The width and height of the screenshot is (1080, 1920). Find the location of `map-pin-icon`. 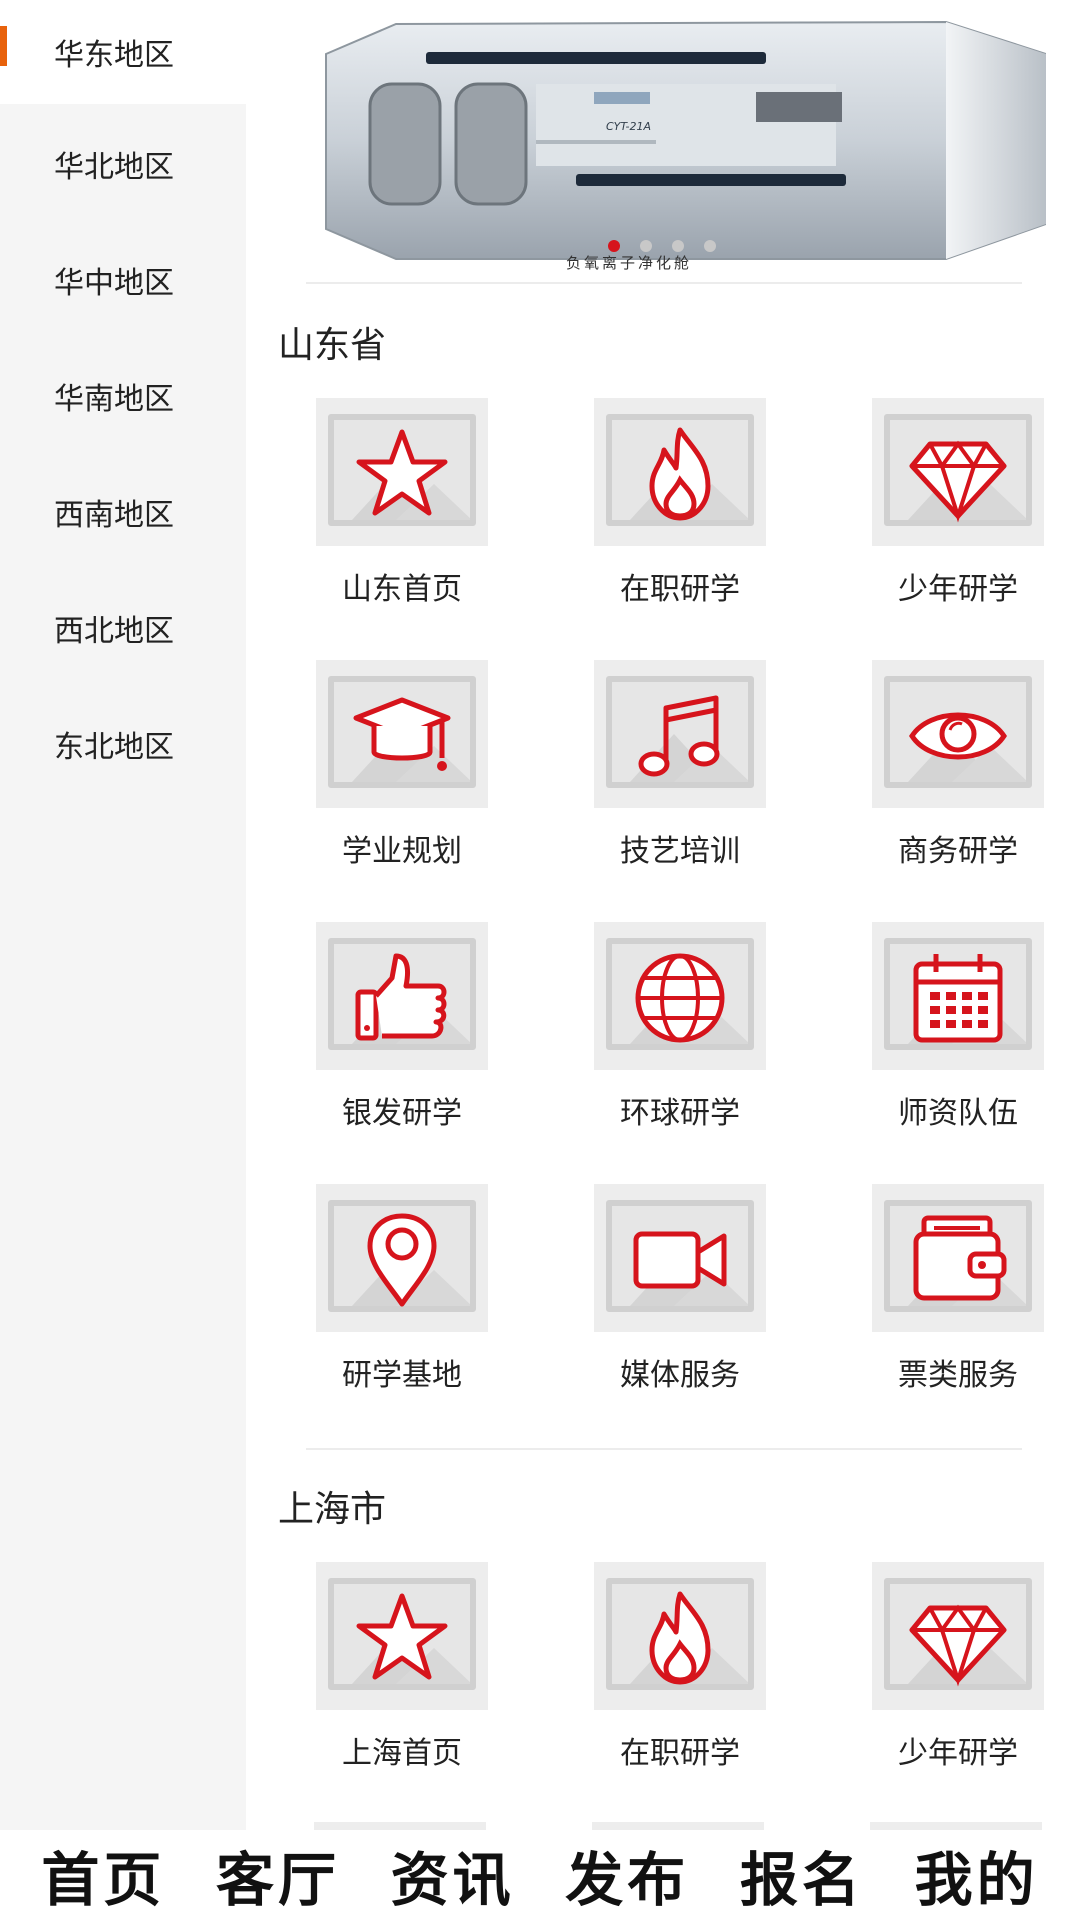

map-pin-icon is located at coordinates (402, 1260).